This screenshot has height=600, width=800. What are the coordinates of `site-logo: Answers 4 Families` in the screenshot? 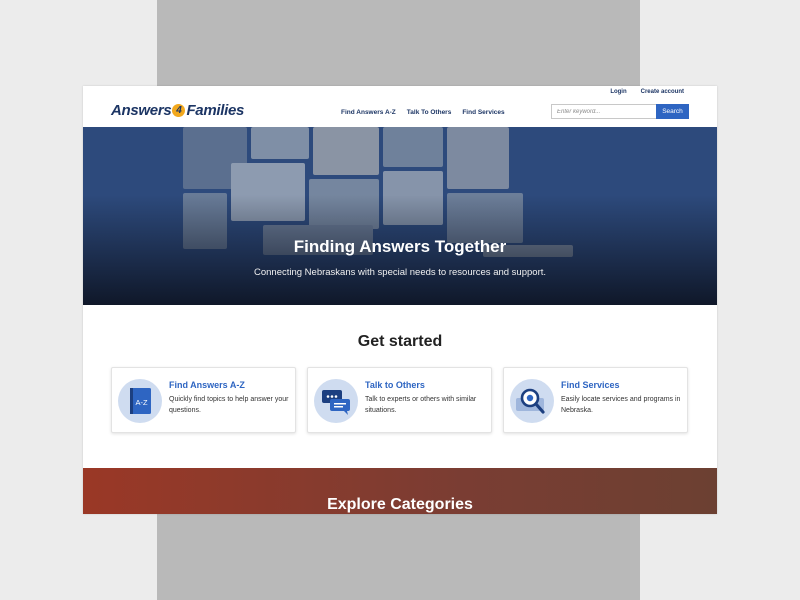 It's located at (177, 110).